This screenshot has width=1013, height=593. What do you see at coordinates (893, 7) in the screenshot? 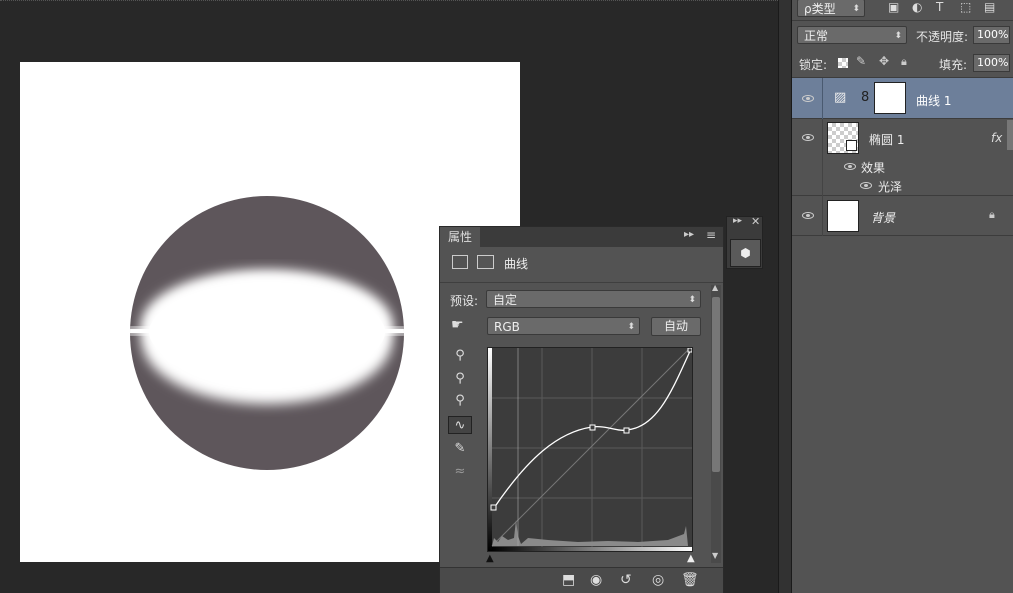
I see `image-filter-icon: ▣` at bounding box center [893, 7].